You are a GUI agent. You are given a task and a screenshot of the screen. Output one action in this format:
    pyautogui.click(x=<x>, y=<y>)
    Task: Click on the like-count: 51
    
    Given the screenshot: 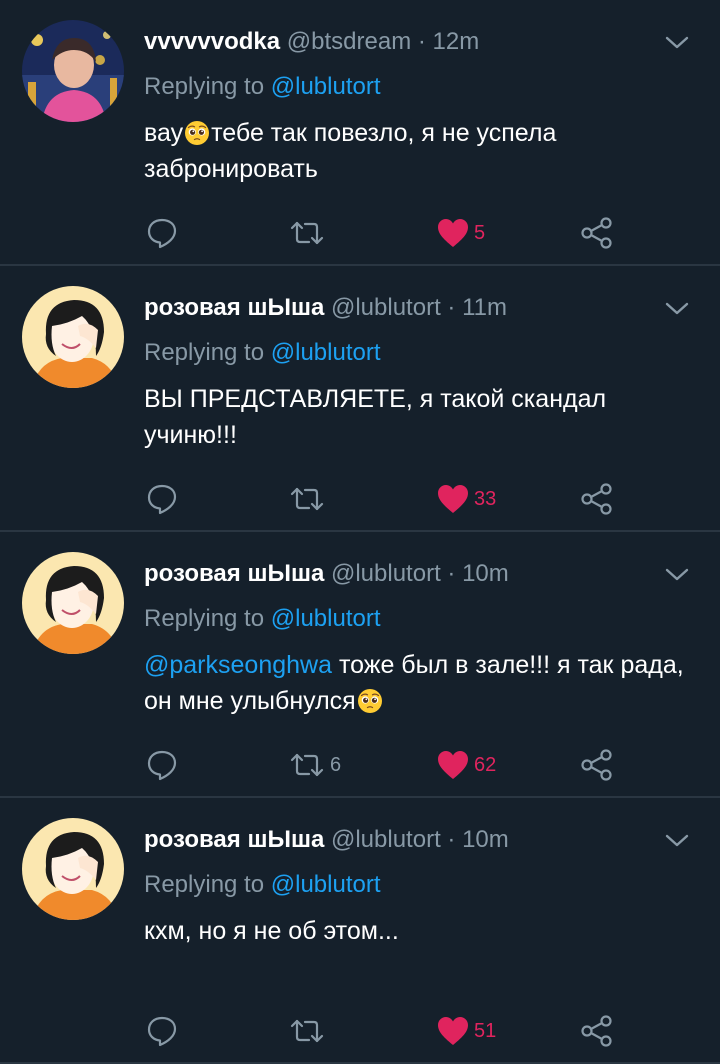 What is the action you would take?
    pyautogui.click(x=485, y=1030)
    